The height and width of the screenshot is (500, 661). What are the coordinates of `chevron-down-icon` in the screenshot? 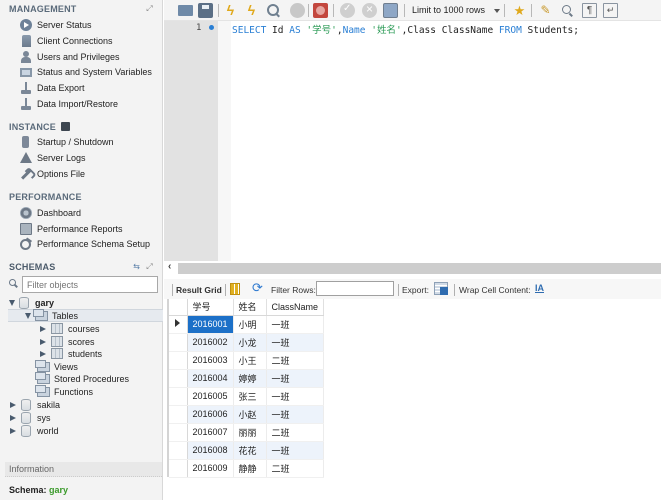 It's located at (497, 11).